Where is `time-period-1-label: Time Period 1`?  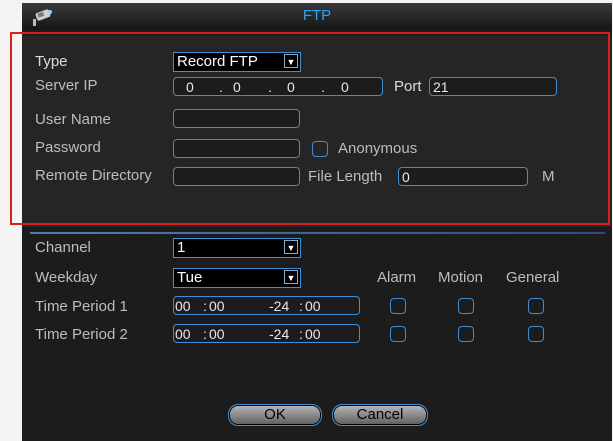
time-period-1-label: Time Period 1 is located at coordinates (81, 306).